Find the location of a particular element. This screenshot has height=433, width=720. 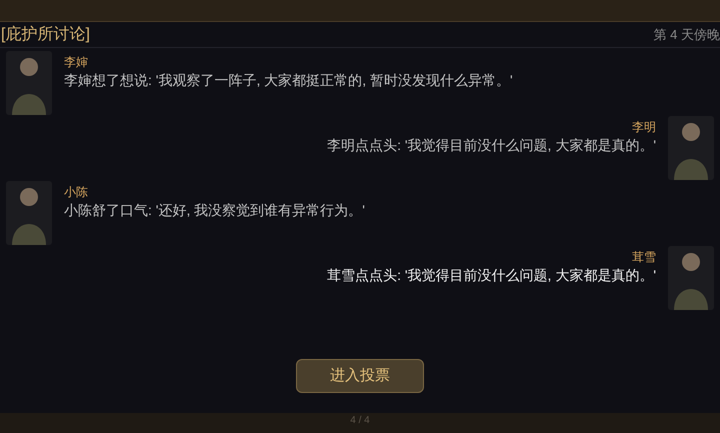

message-text: 李婶想了想说: '我观察了一阵子, 大家都挺正常的, 暂时没发现什么异常。' is located at coordinates (288, 80).